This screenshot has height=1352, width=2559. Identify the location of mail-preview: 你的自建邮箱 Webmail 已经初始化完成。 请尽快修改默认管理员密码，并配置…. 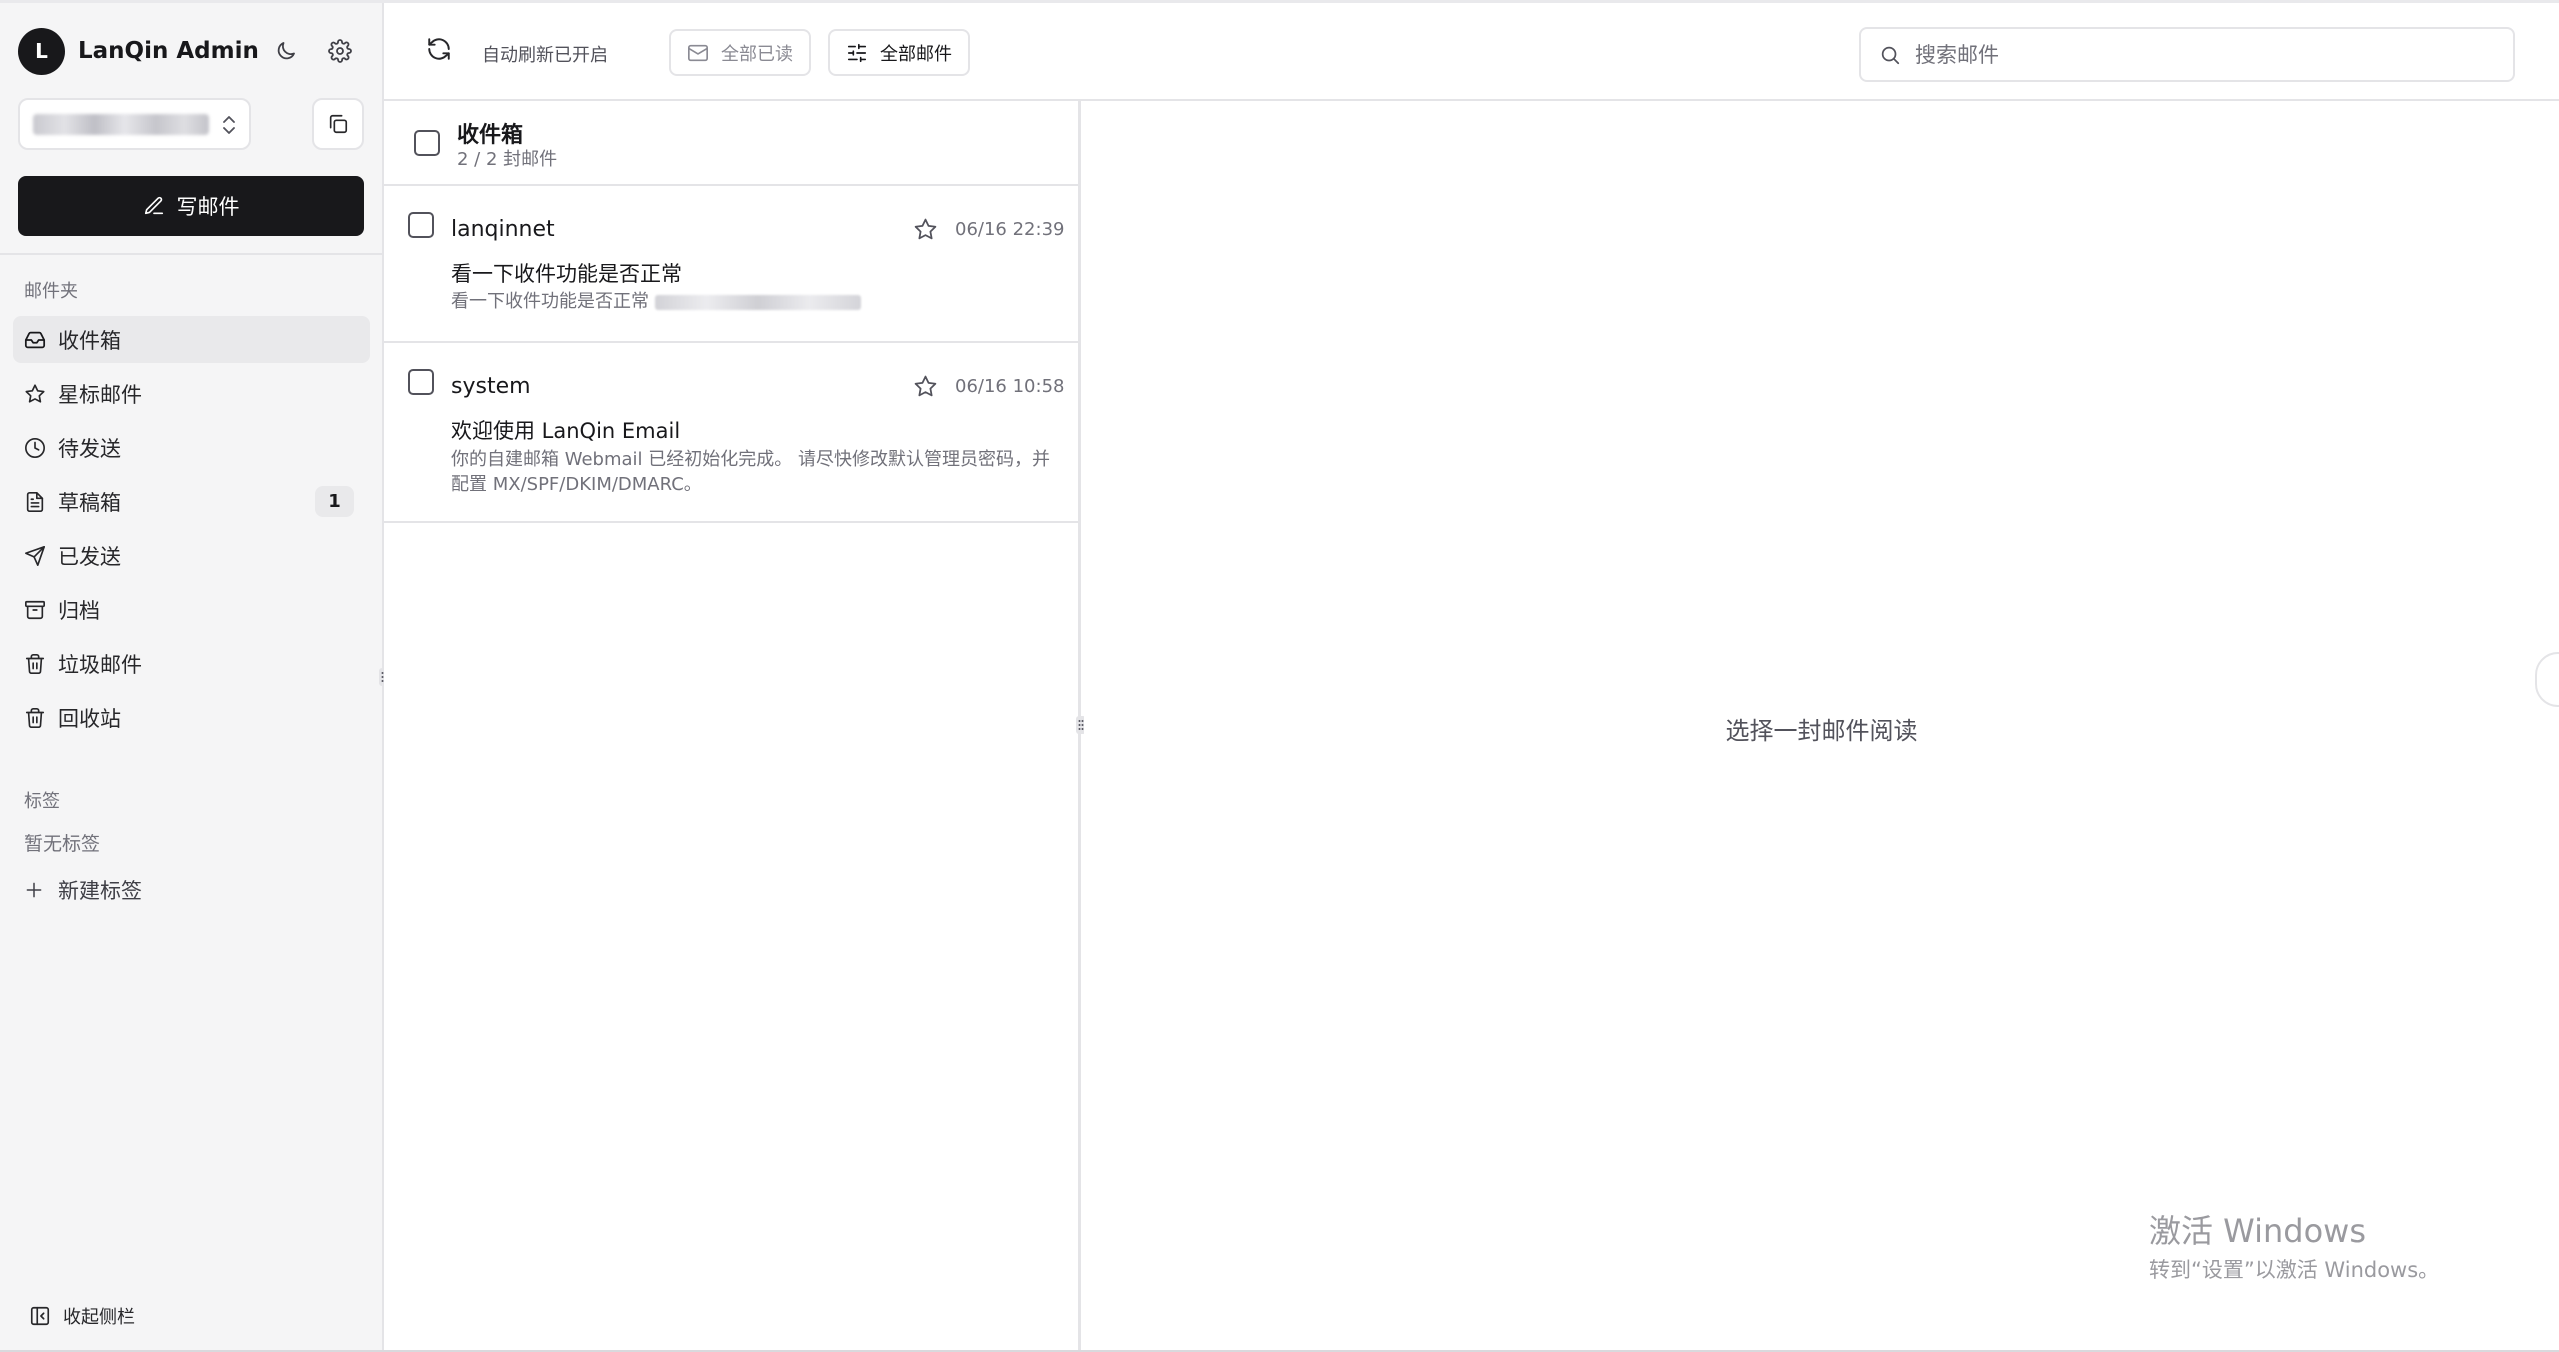
(750, 472).